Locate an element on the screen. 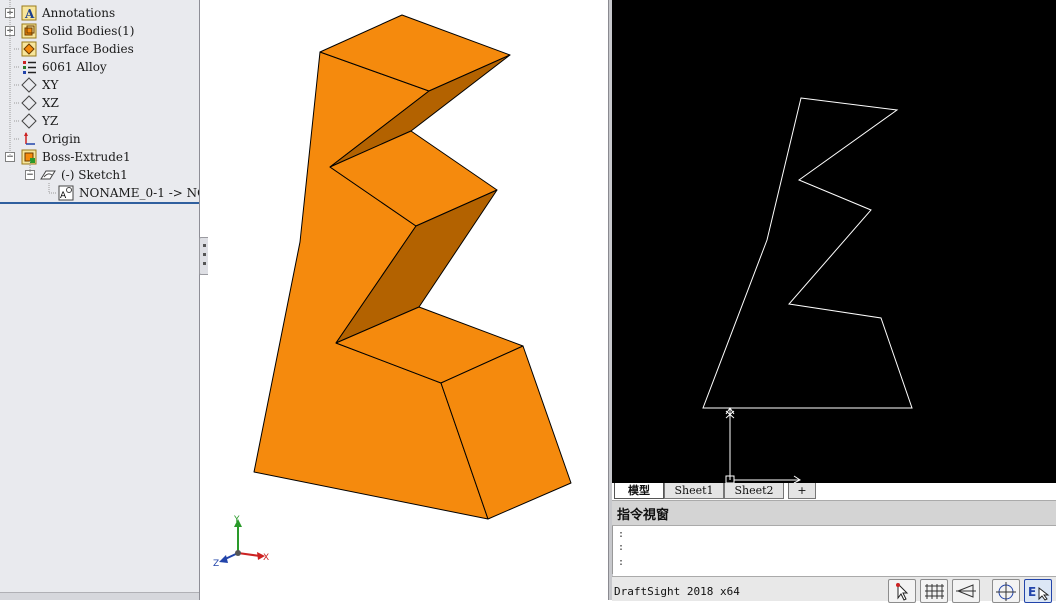 This screenshot has height=606, width=1056. tree-item-origin: Origin is located at coordinates (99, 139).